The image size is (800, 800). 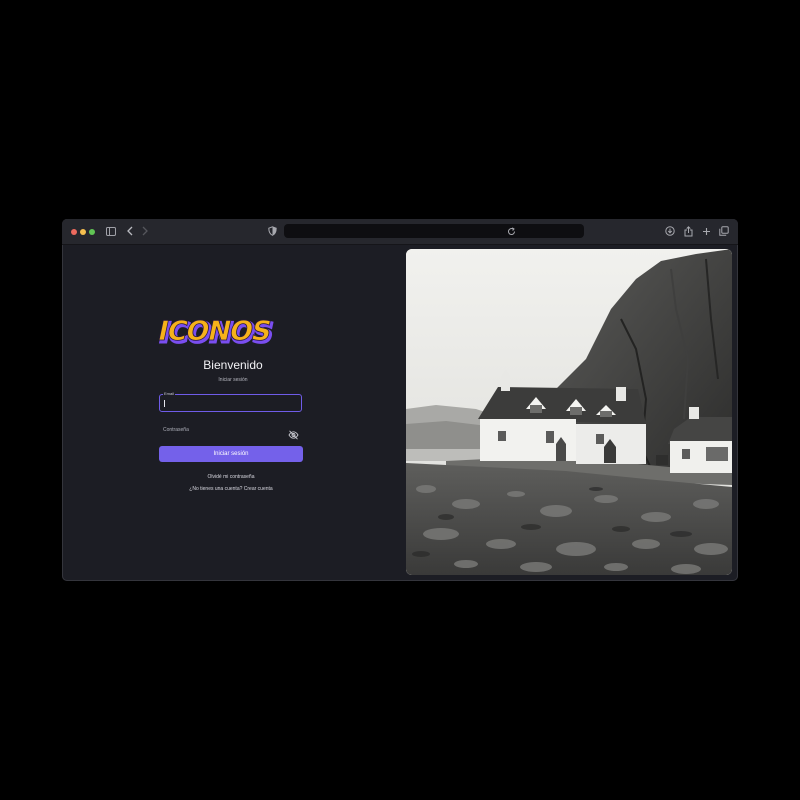 I want to click on email-label: Email, so click(x=169, y=393).